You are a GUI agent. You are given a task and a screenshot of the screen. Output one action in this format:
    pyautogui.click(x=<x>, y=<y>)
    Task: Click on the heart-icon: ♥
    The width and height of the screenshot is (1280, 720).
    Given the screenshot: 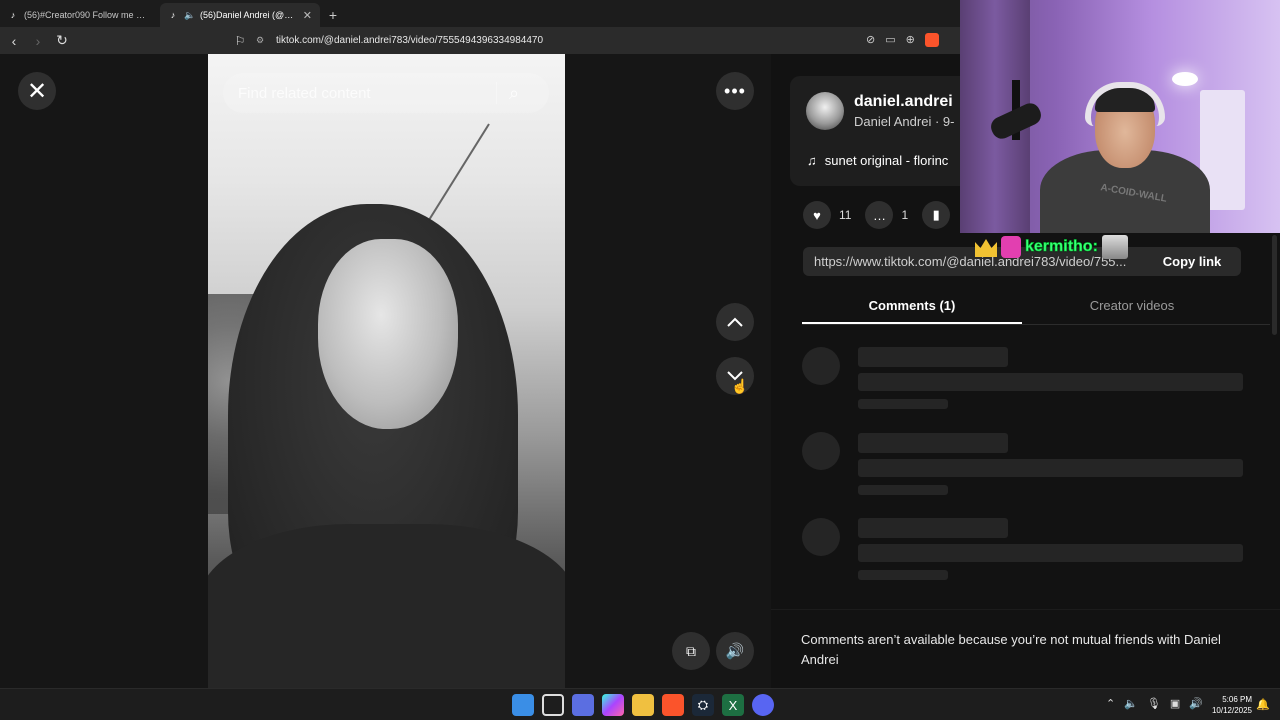 What is the action you would take?
    pyautogui.click(x=817, y=215)
    